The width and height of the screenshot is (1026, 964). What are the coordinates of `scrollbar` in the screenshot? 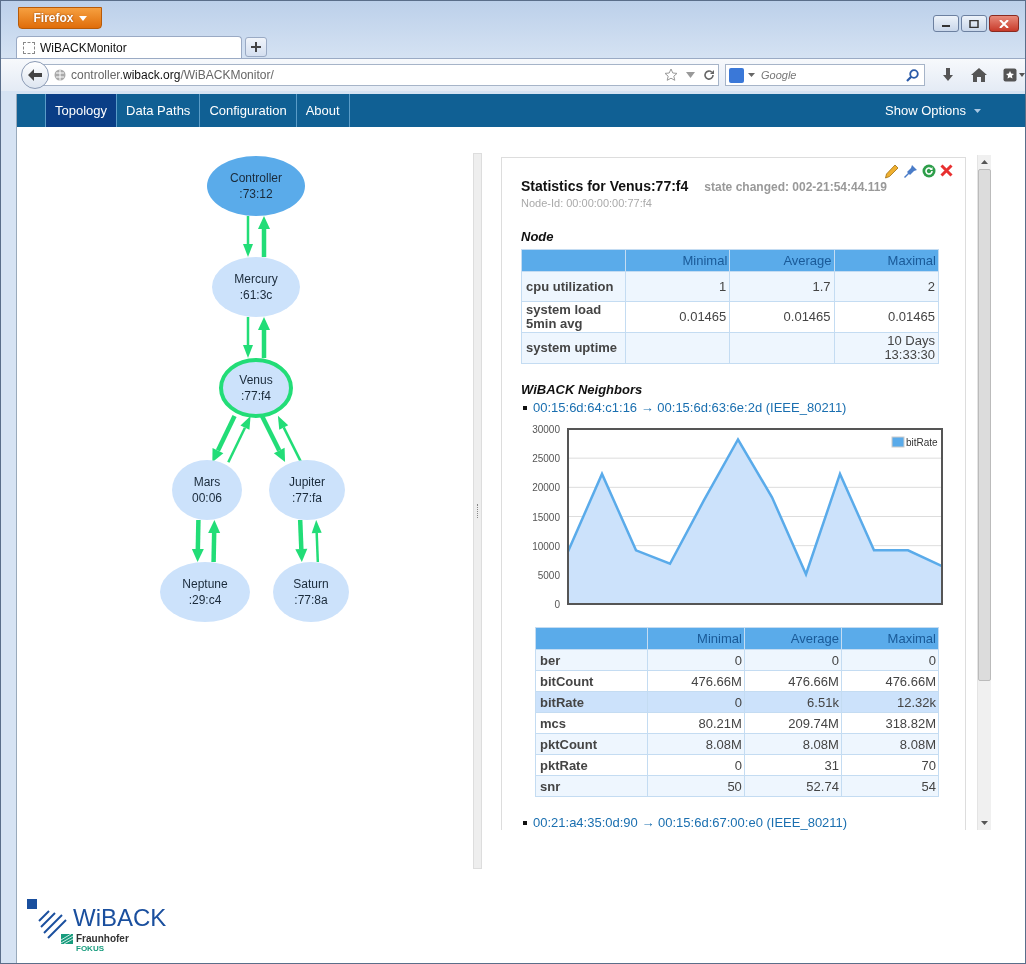 It's located at (984, 492).